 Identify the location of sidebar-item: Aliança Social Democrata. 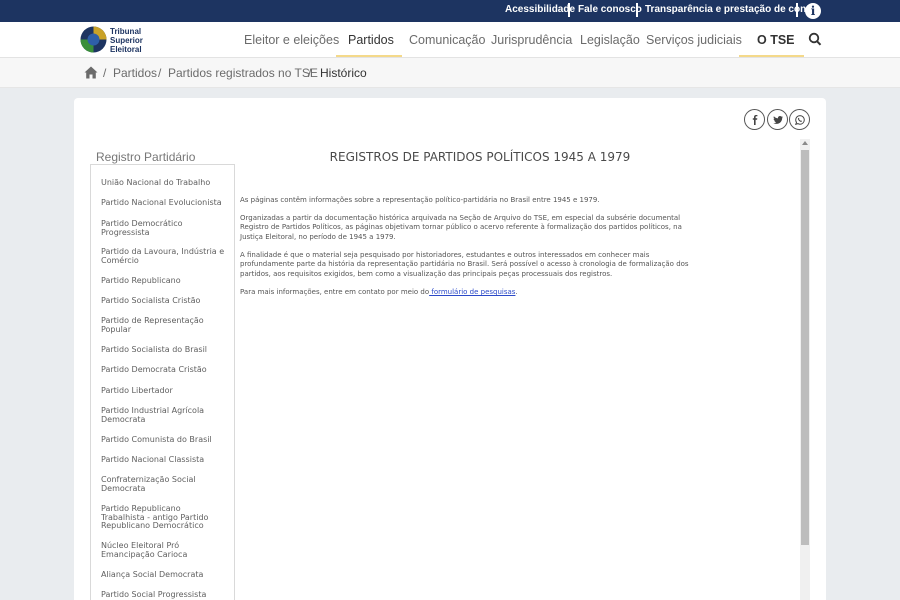
(163, 575).